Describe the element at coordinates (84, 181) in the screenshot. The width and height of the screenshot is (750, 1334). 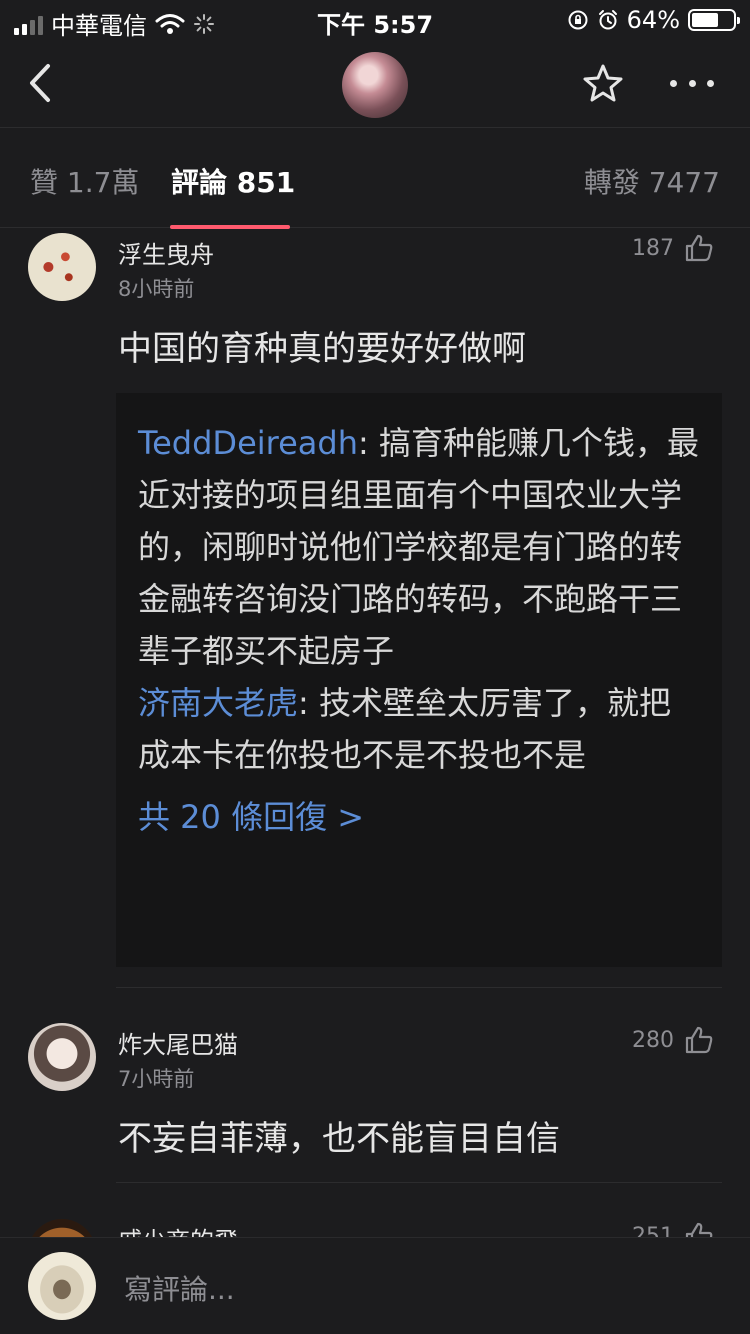
I see `tab-likes: 贊 1.7萬` at that location.